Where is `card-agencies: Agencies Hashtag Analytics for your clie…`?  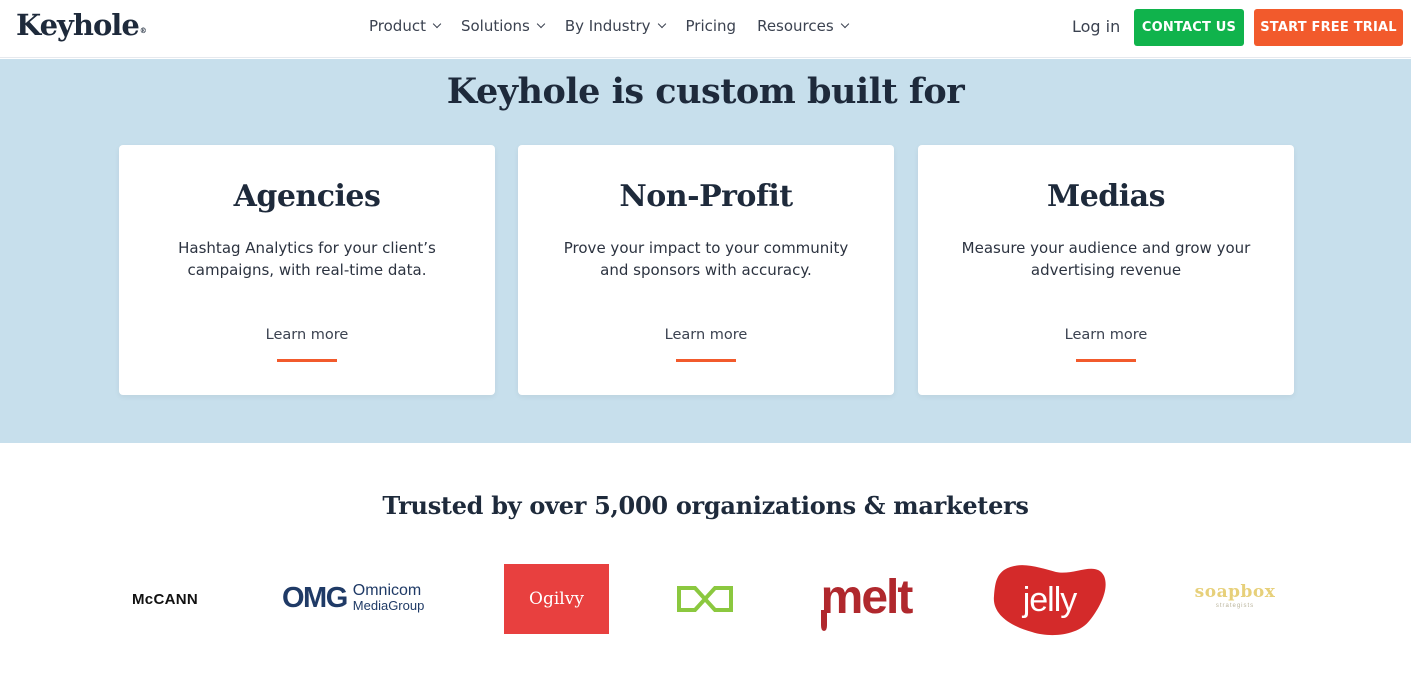 card-agencies: Agencies Hashtag Analytics for your clie… is located at coordinates (307, 270).